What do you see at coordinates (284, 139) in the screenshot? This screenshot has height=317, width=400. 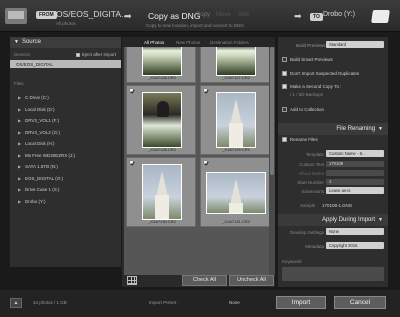 I see `rename-files-checkbox` at bounding box center [284, 139].